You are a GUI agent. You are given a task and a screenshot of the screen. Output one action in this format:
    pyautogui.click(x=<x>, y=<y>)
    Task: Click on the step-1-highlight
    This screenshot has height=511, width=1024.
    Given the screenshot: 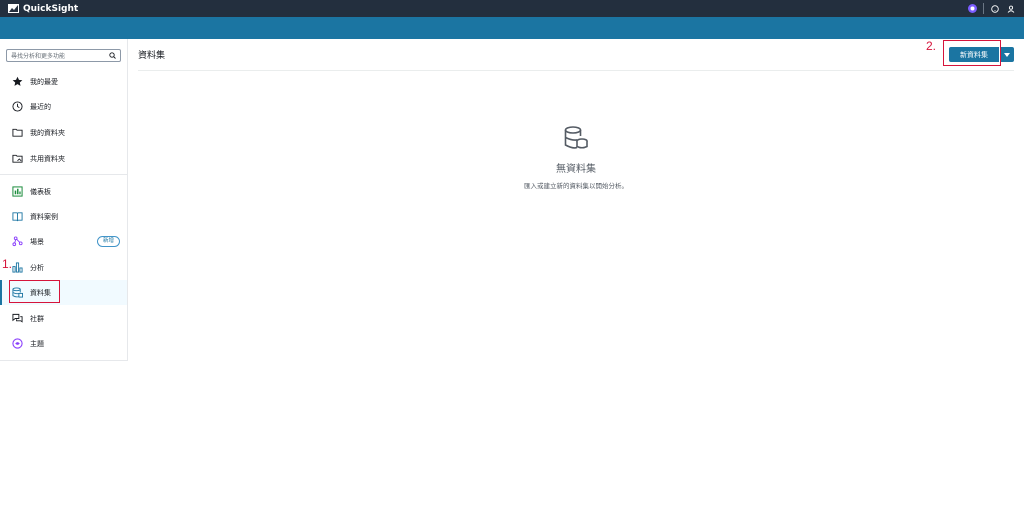 What is the action you would take?
    pyautogui.click(x=34, y=291)
    